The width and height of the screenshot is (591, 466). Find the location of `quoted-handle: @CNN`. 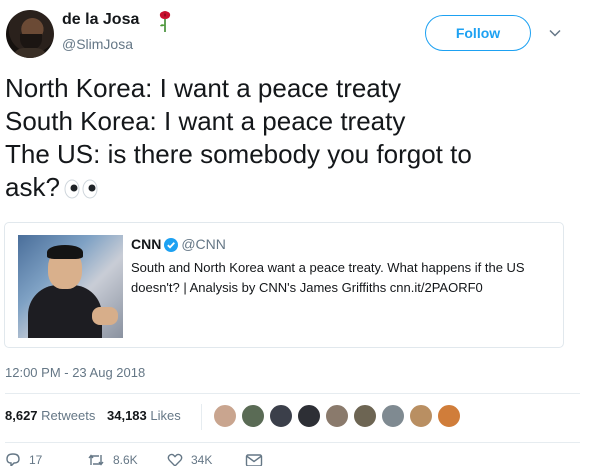

quoted-handle: @CNN is located at coordinates (203, 244).